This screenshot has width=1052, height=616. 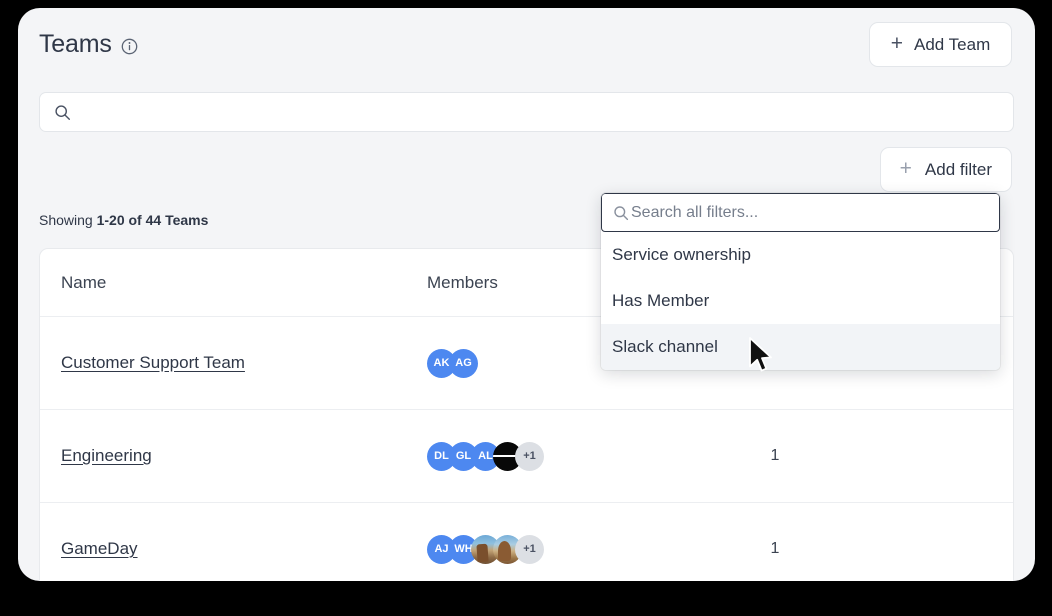 What do you see at coordinates (99, 548) in the screenshot?
I see `team-link: GameDay` at bounding box center [99, 548].